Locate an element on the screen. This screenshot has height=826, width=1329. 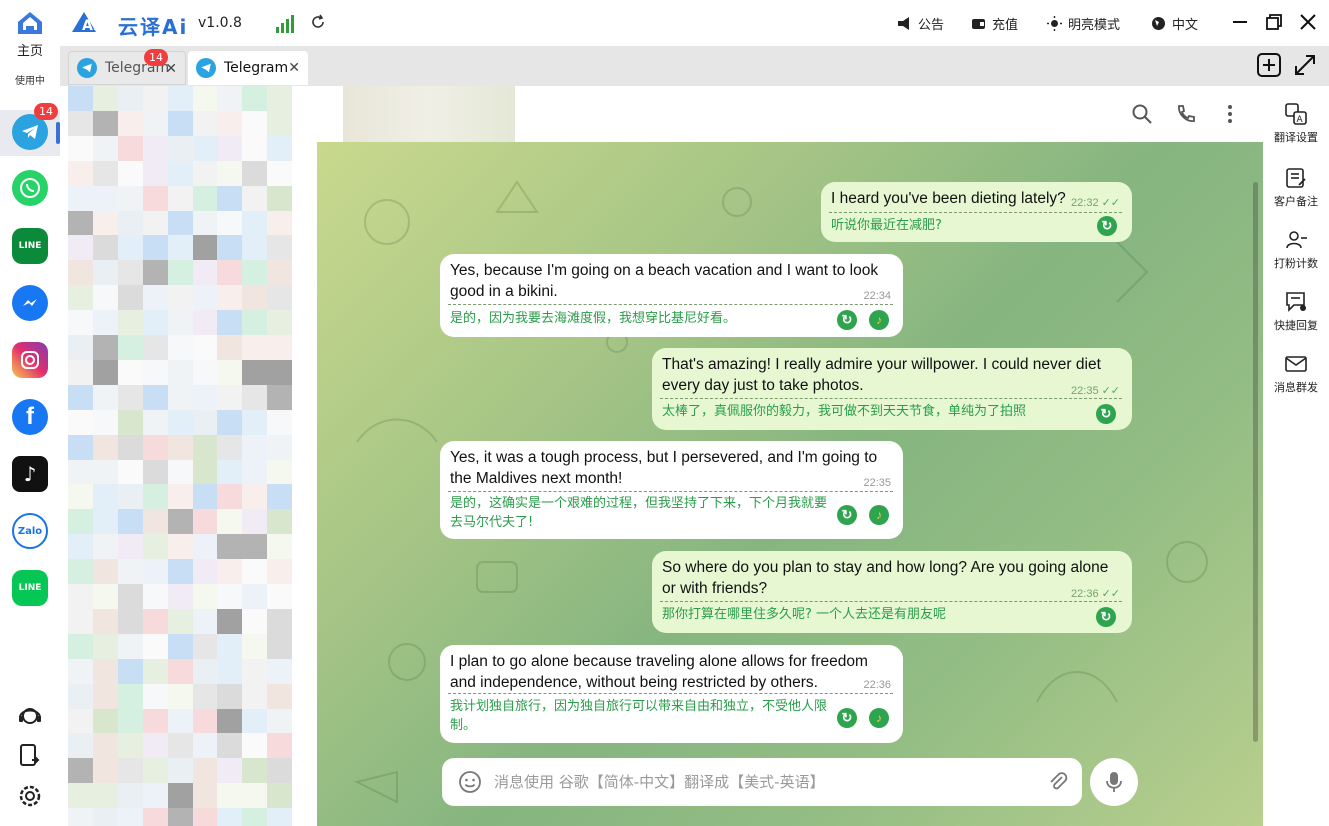
follower-count-icon is located at coordinates (1296, 240).